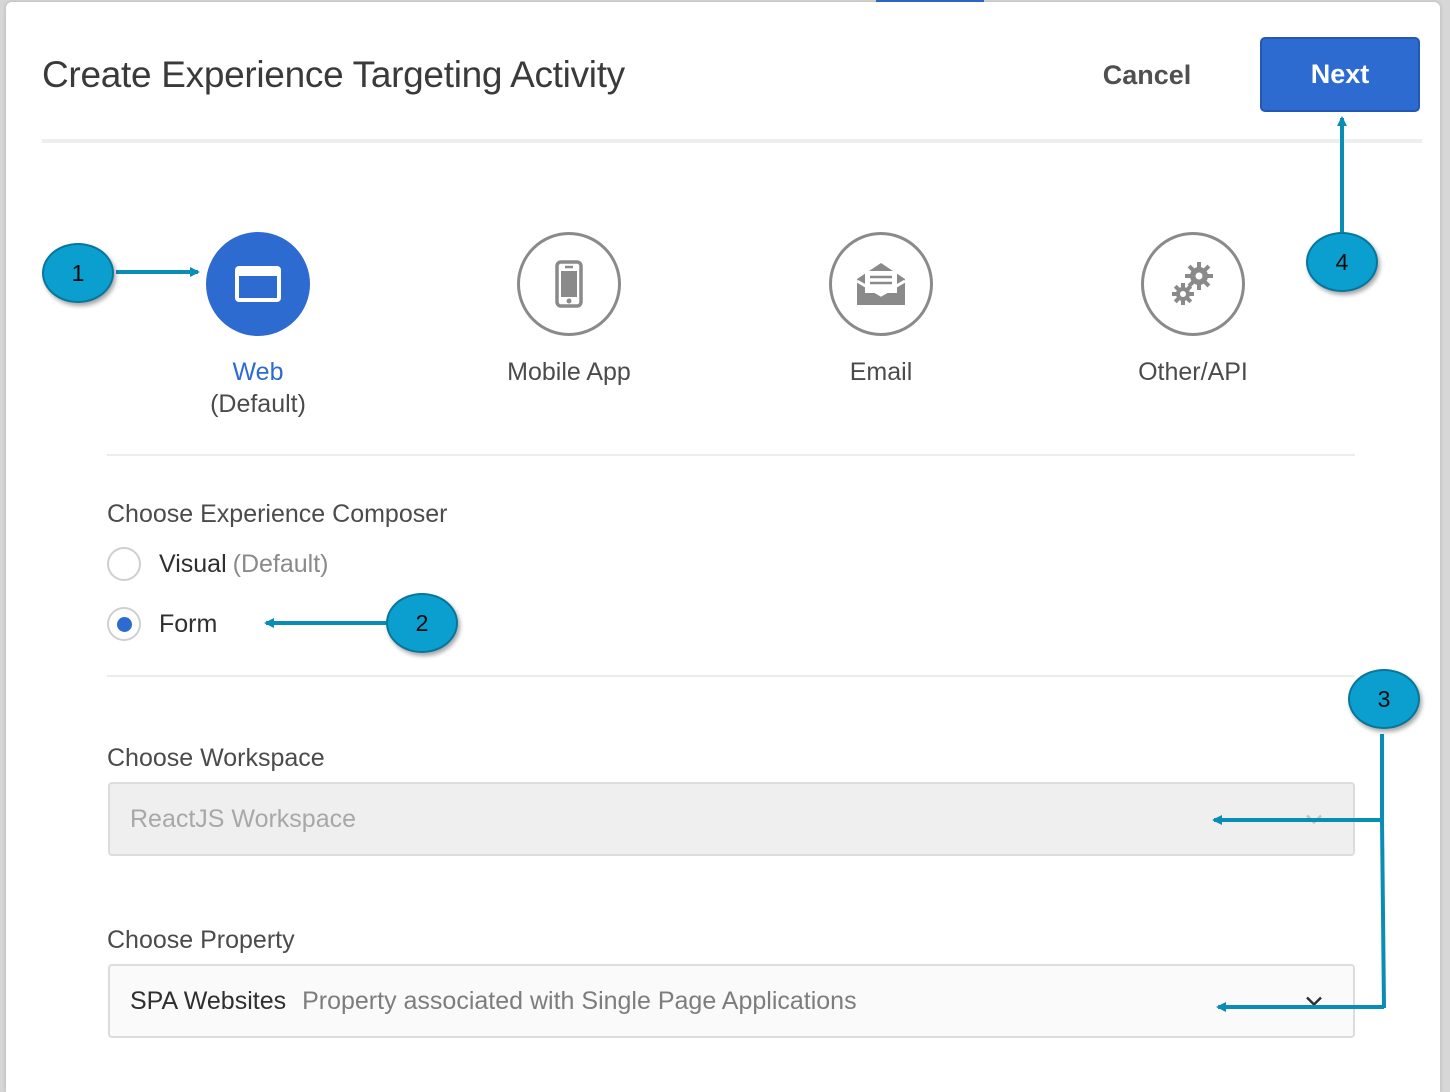 The width and height of the screenshot is (1450, 1092). What do you see at coordinates (1342, 262) in the screenshot?
I see `annotation-callout-4: 4` at bounding box center [1342, 262].